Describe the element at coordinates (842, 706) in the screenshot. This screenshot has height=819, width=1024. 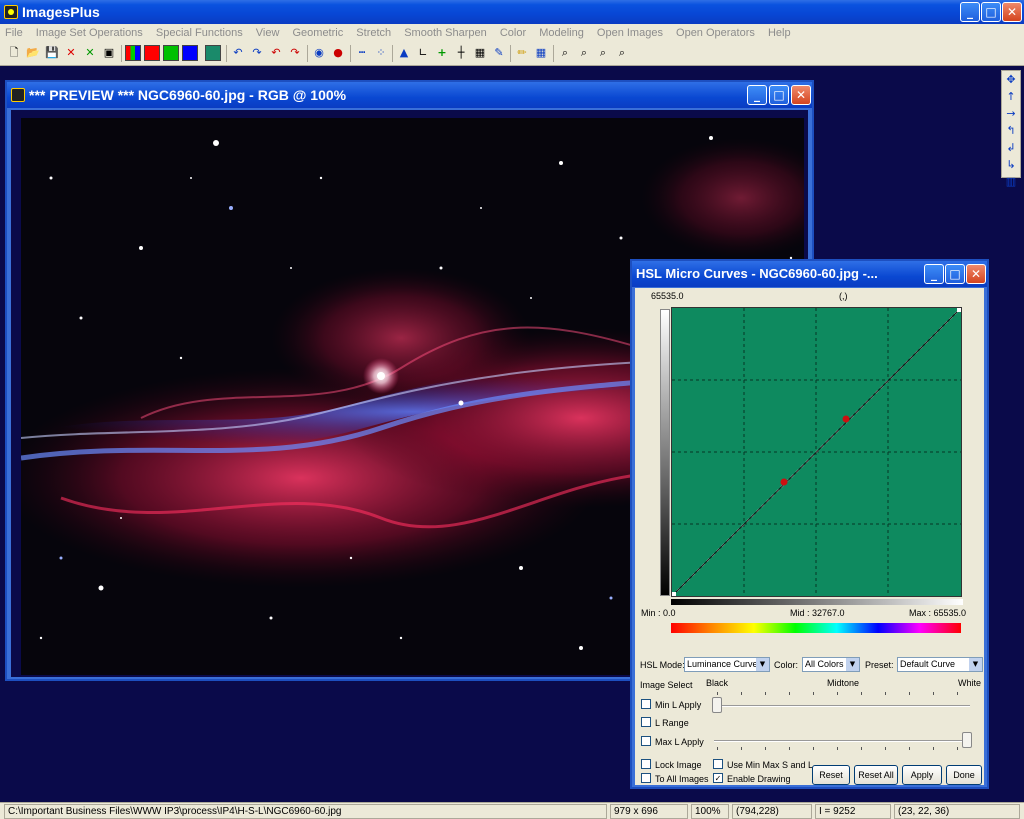
I see `min-l-slider` at that location.